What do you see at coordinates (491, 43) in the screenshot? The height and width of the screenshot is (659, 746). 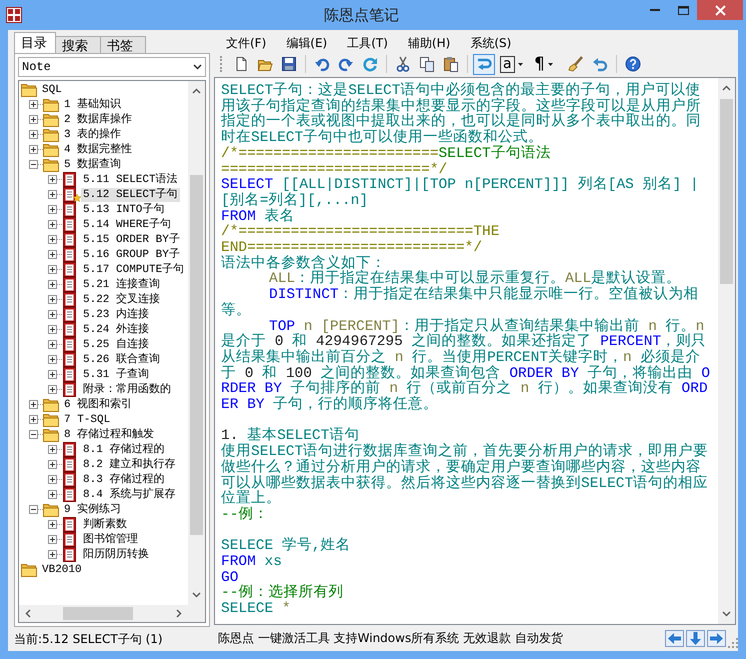 I see `menu-item: 系统(S)` at bounding box center [491, 43].